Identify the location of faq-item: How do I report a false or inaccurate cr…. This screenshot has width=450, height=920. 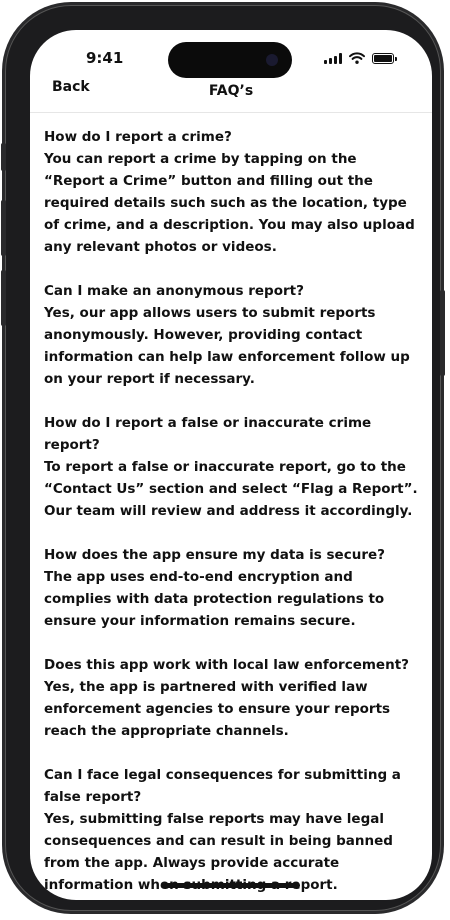
(232, 467).